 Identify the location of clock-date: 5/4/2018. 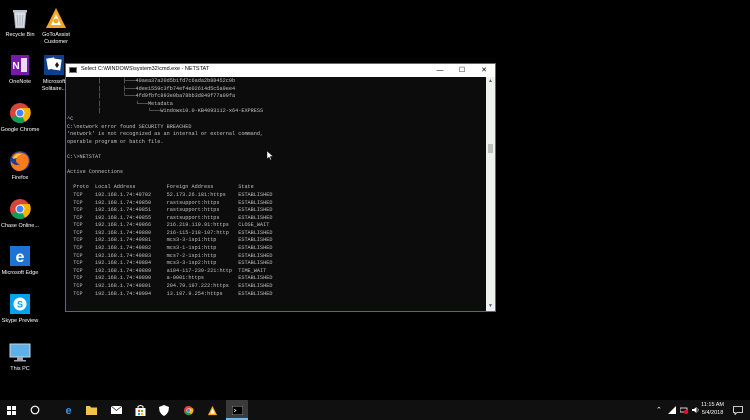
(712, 412).